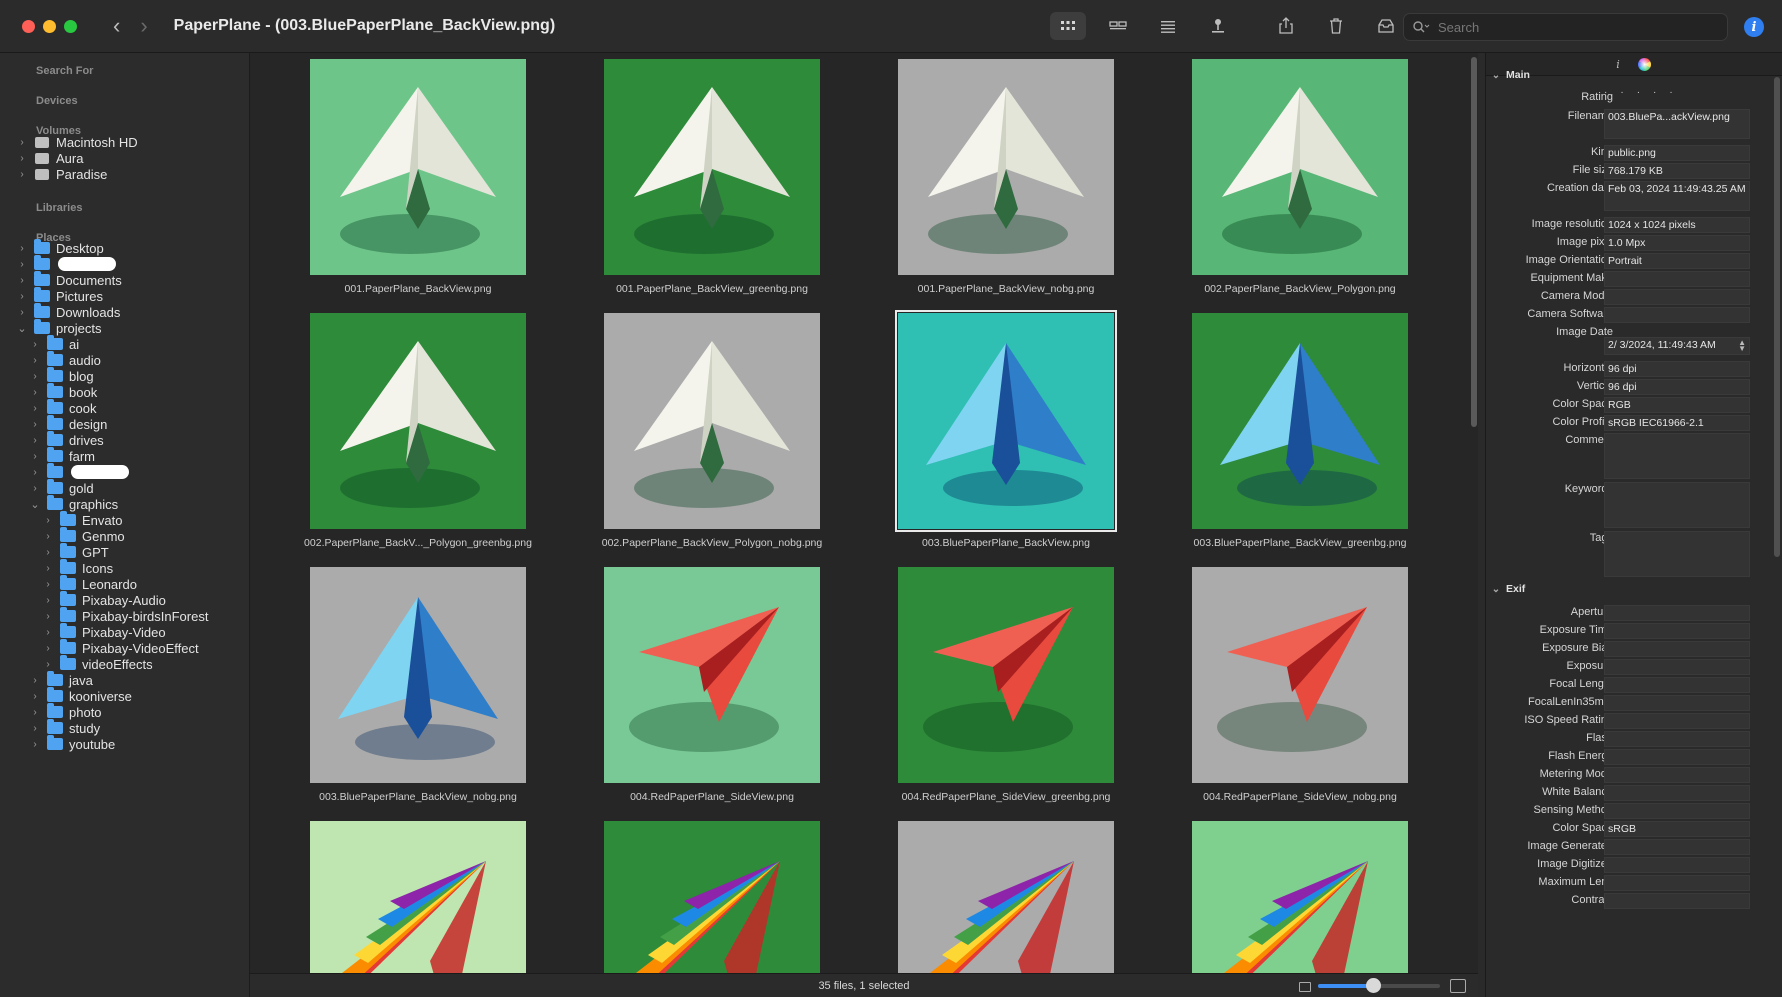  I want to click on import-button, so click(1218, 26).